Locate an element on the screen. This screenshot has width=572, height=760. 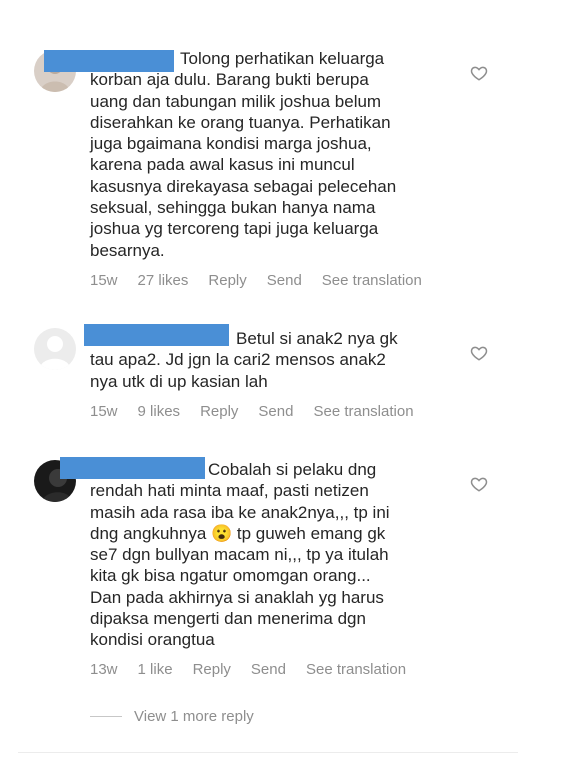
timestamp: 13w is located at coordinates (104, 669).